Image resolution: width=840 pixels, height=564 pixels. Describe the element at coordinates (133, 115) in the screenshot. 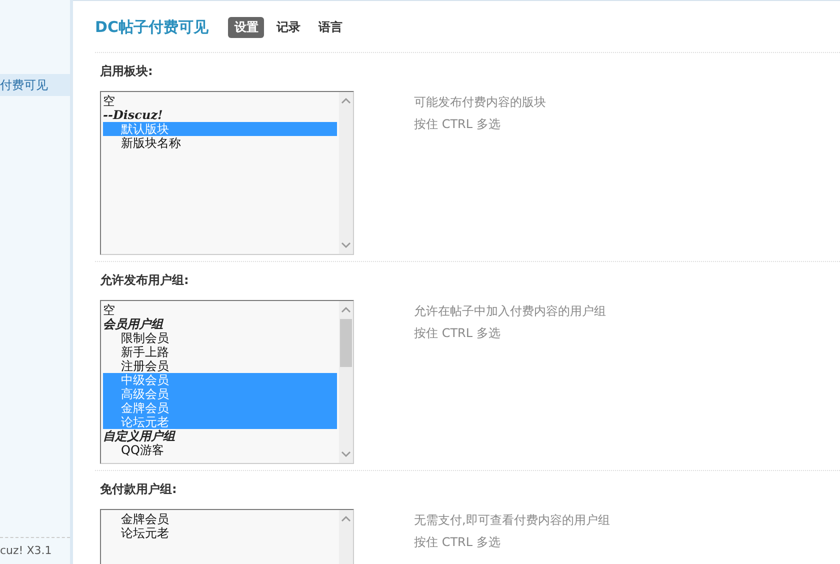

I see `option-group-label: --Discuz!` at that location.